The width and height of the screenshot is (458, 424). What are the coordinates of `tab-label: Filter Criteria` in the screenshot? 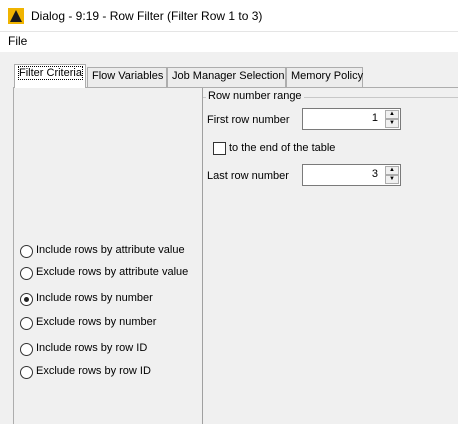 It's located at (50, 73).